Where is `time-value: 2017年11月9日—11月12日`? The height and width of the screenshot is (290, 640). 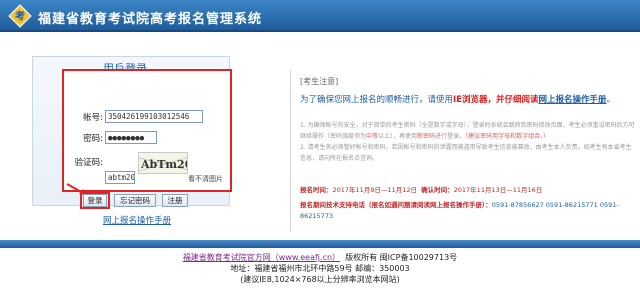 time-value: 2017年11月9日—11月12日 is located at coordinates (375, 190).